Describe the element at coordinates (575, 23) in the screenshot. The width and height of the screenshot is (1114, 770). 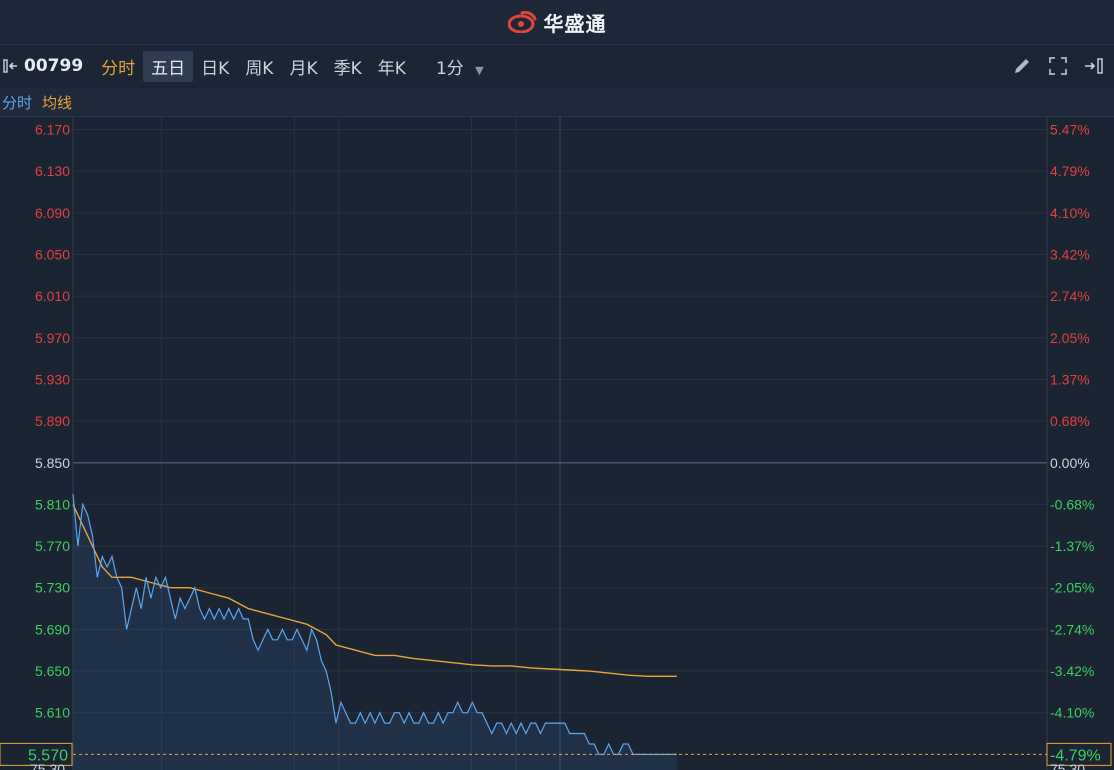
I see `brand-name: 华盛通` at that location.